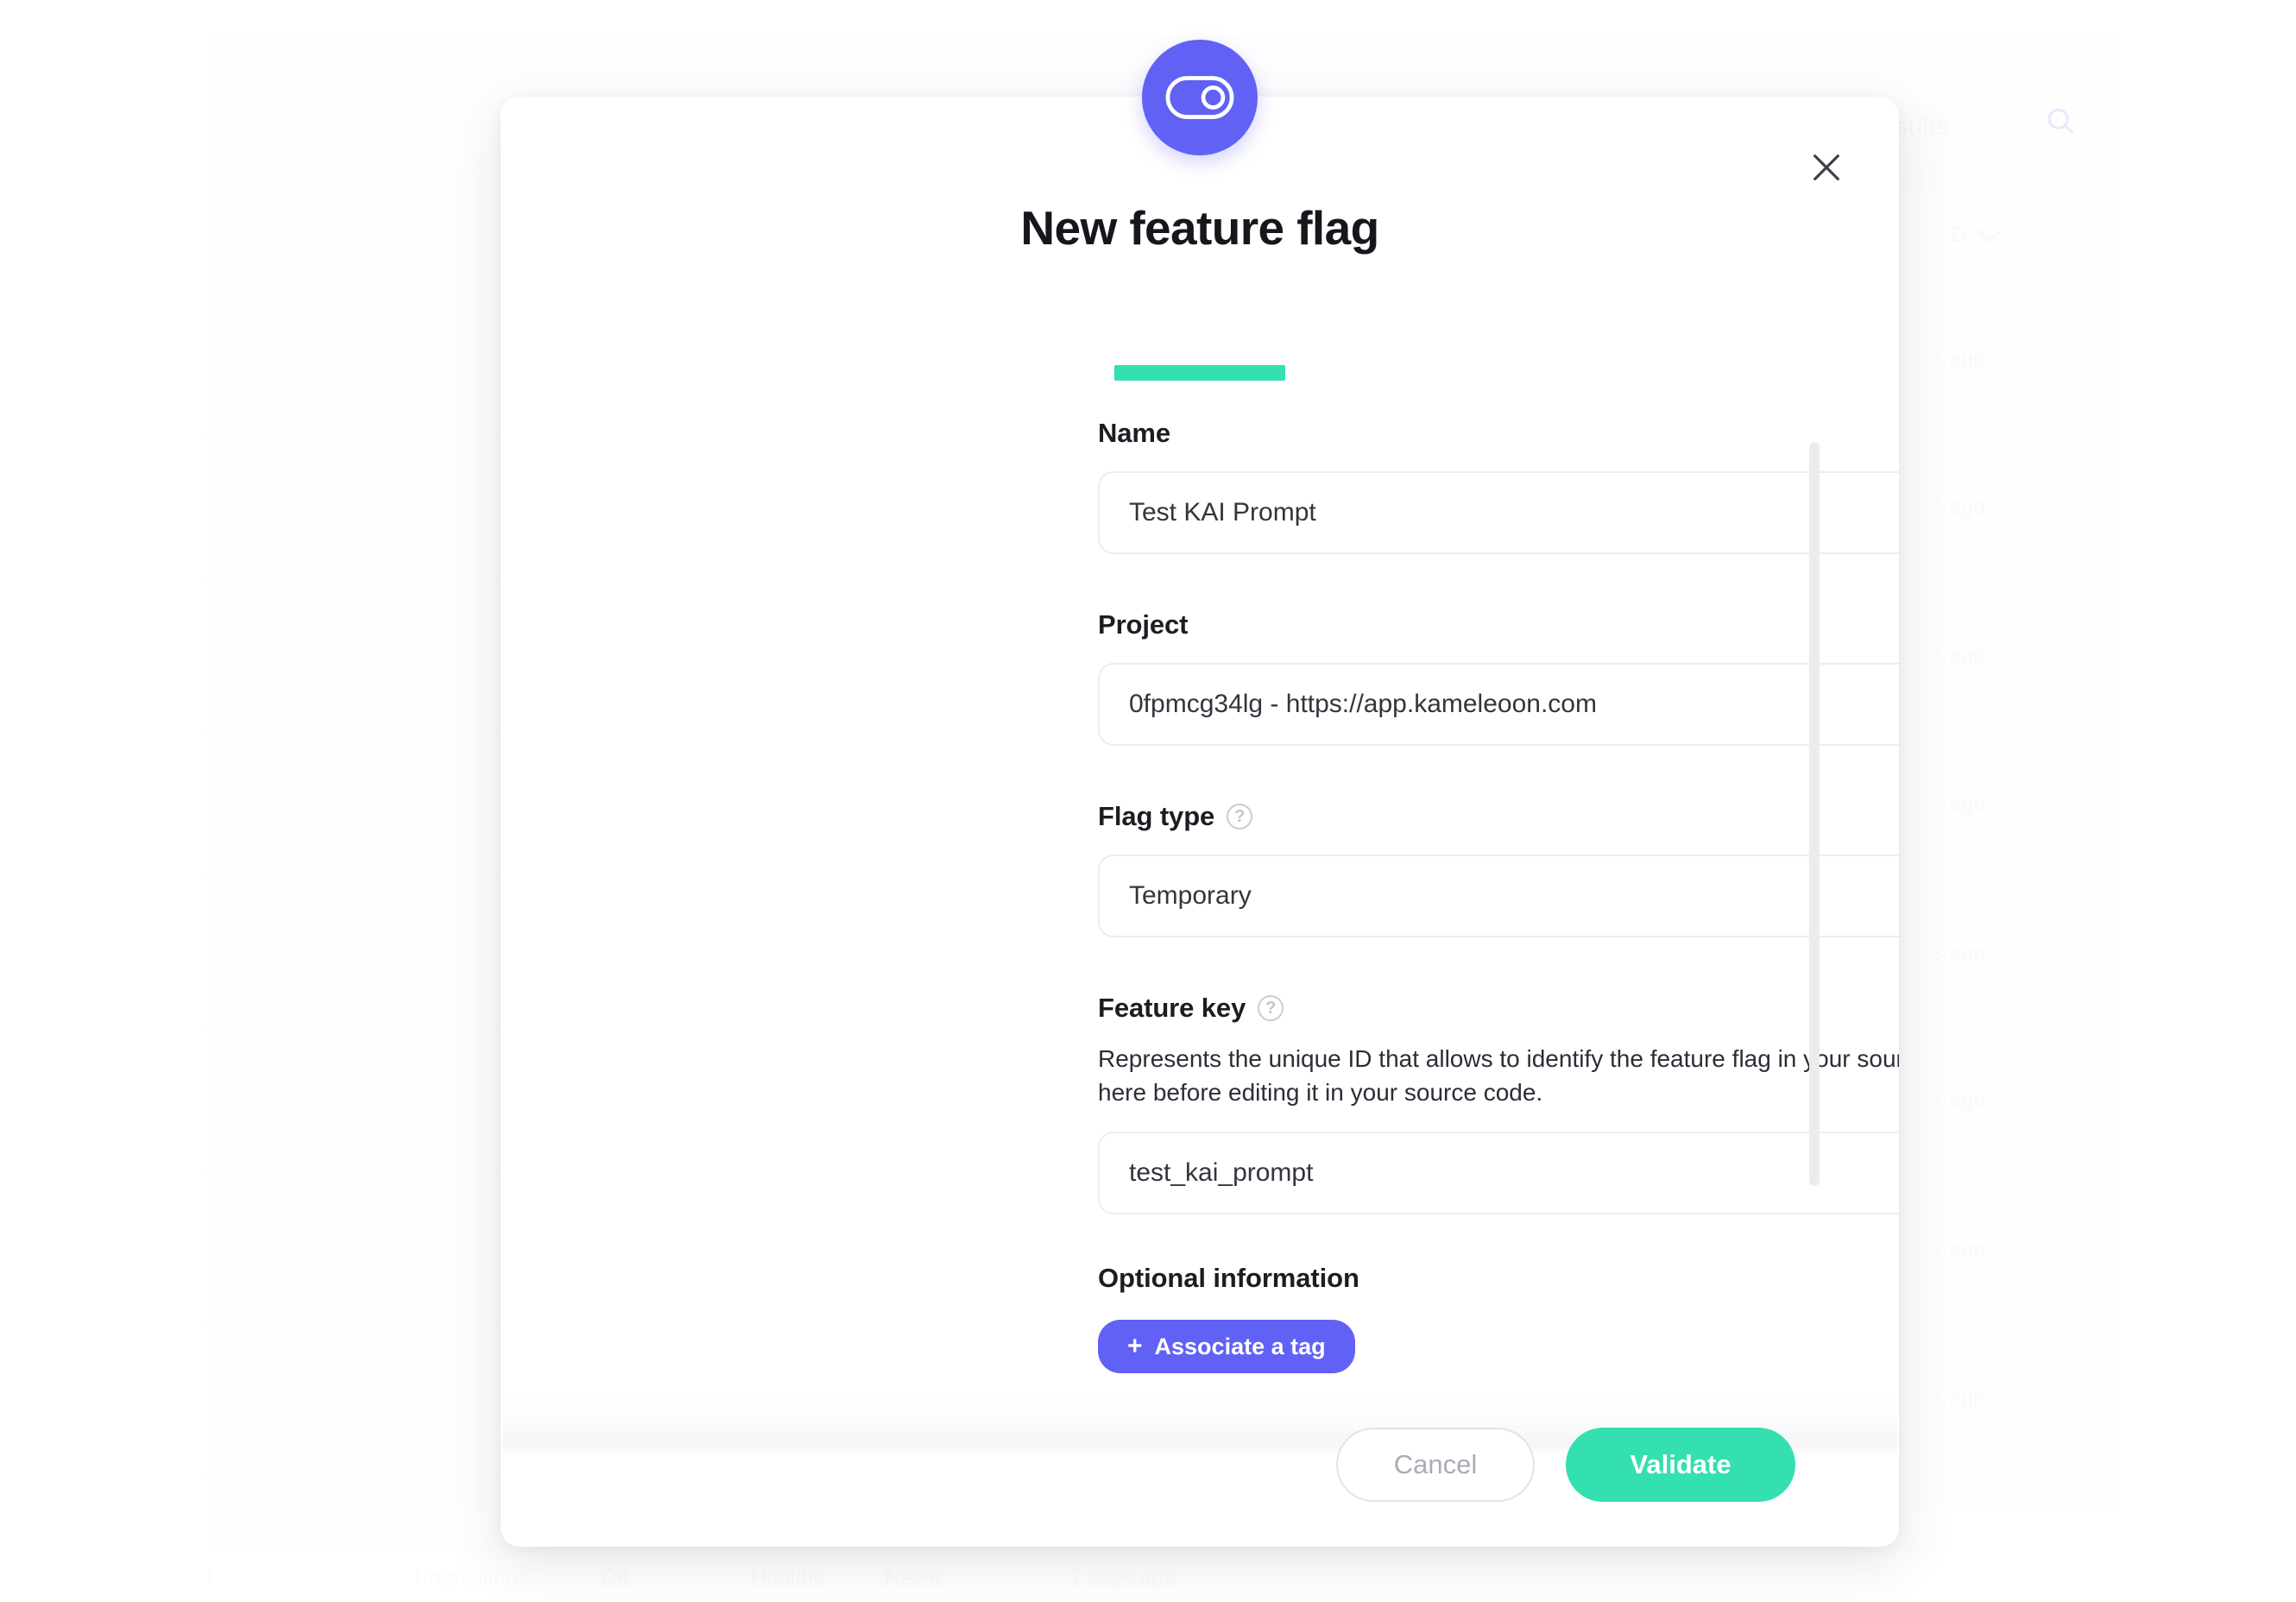 This screenshot has height=1602, width=2296. Describe the element at coordinates (1134, 433) in the screenshot. I see `field-name-label-text: Name` at that location.